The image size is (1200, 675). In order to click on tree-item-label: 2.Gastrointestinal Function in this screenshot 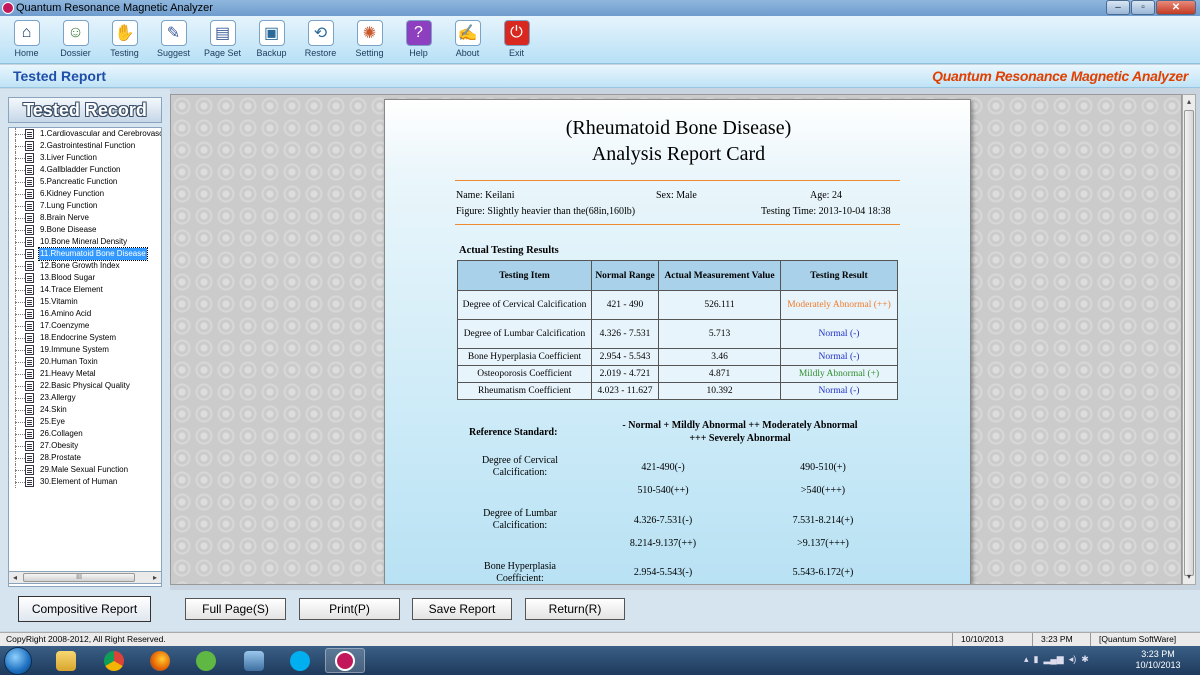, I will do `click(88, 145)`.